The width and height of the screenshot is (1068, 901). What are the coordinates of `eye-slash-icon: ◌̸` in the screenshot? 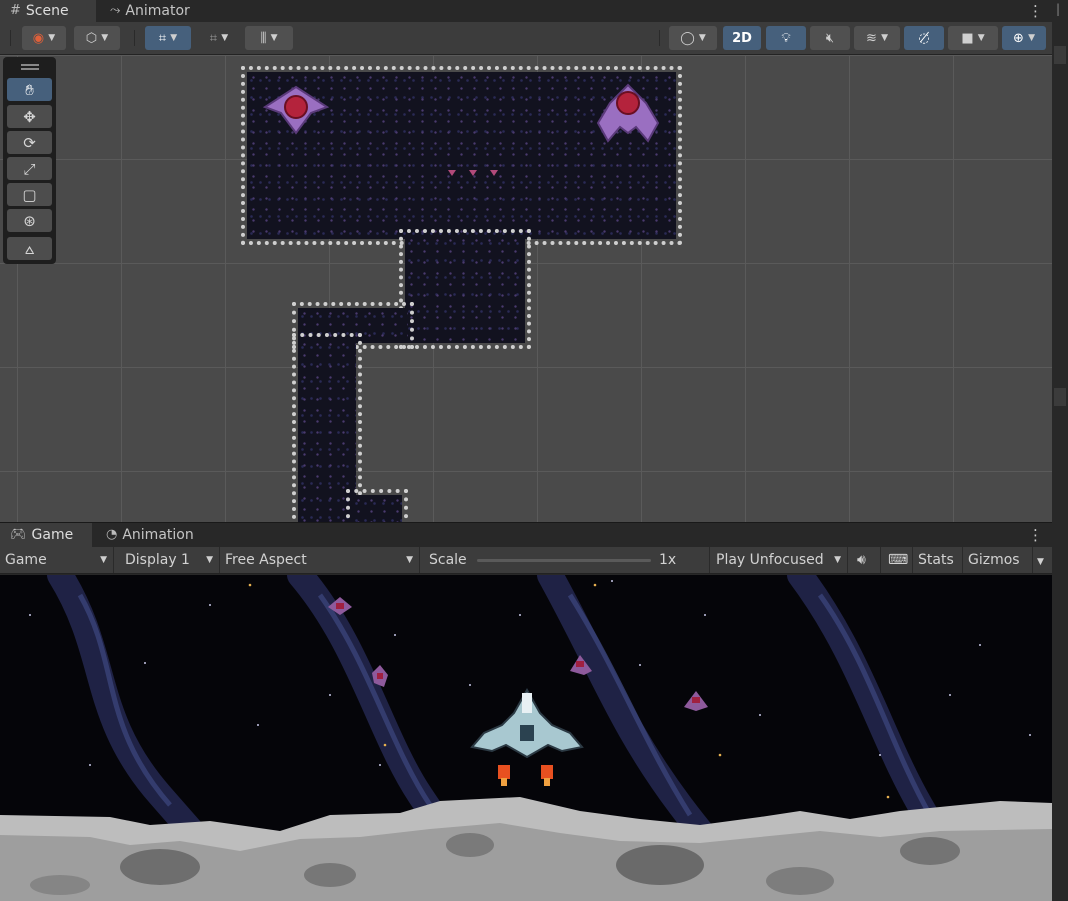 It's located at (924, 38).